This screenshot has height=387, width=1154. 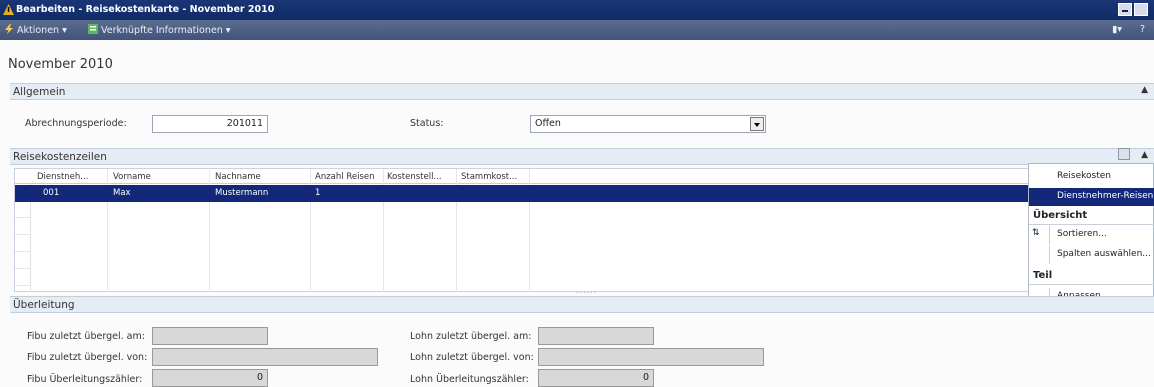 What do you see at coordinates (238, 177) in the screenshot?
I see `column-header: Nachname` at bounding box center [238, 177].